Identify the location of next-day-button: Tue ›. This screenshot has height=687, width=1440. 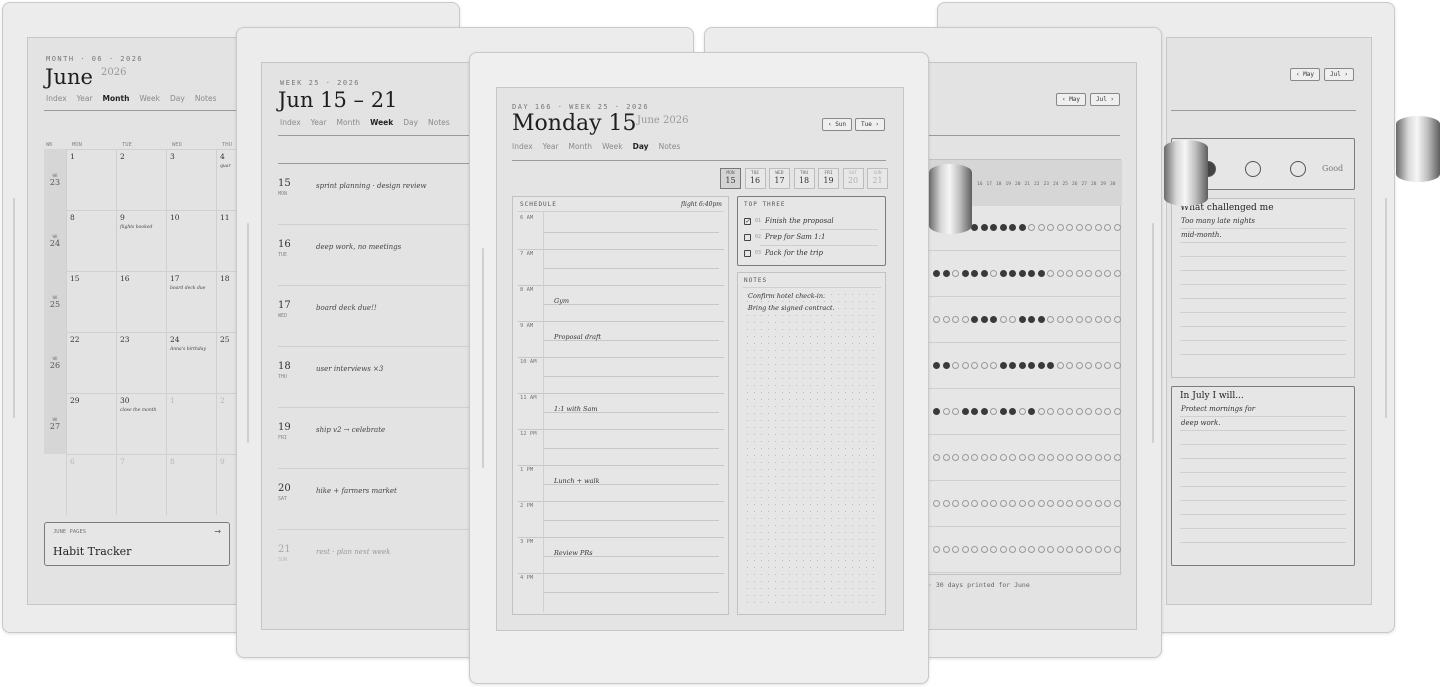
(870, 124).